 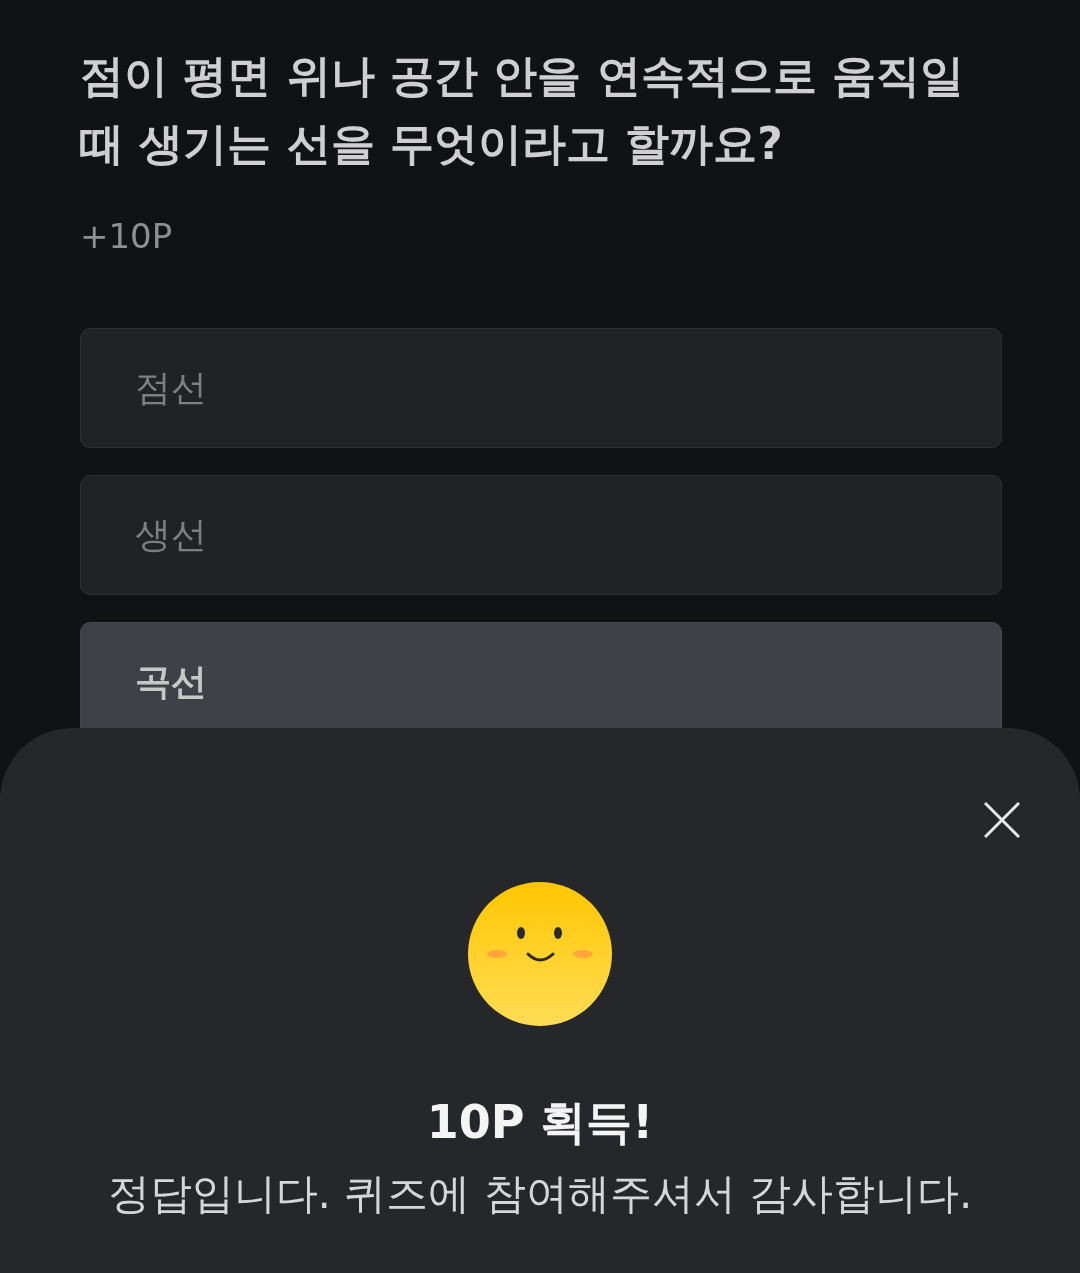 What do you see at coordinates (127, 236) in the screenshot?
I see `points-label: +10P` at bounding box center [127, 236].